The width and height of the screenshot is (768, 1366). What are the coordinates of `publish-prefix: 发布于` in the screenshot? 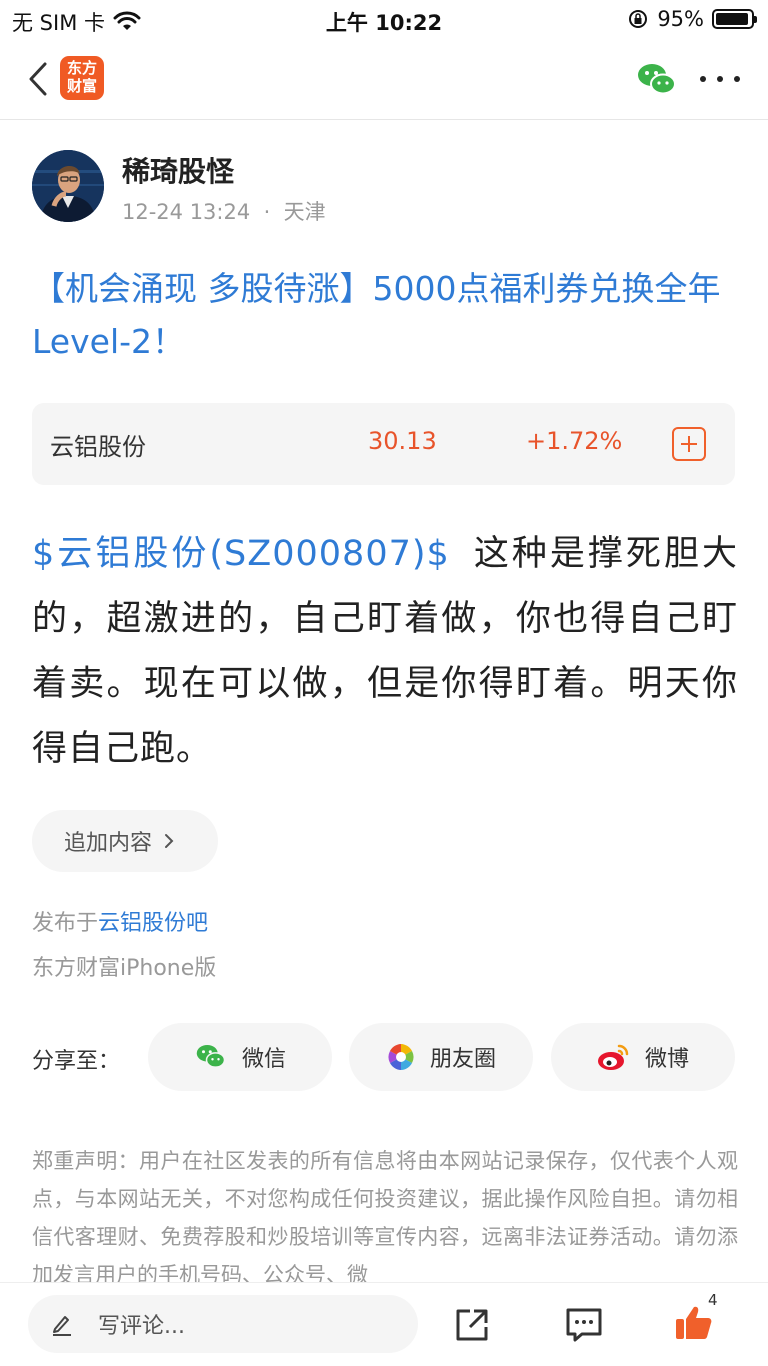 It's located at (65, 923).